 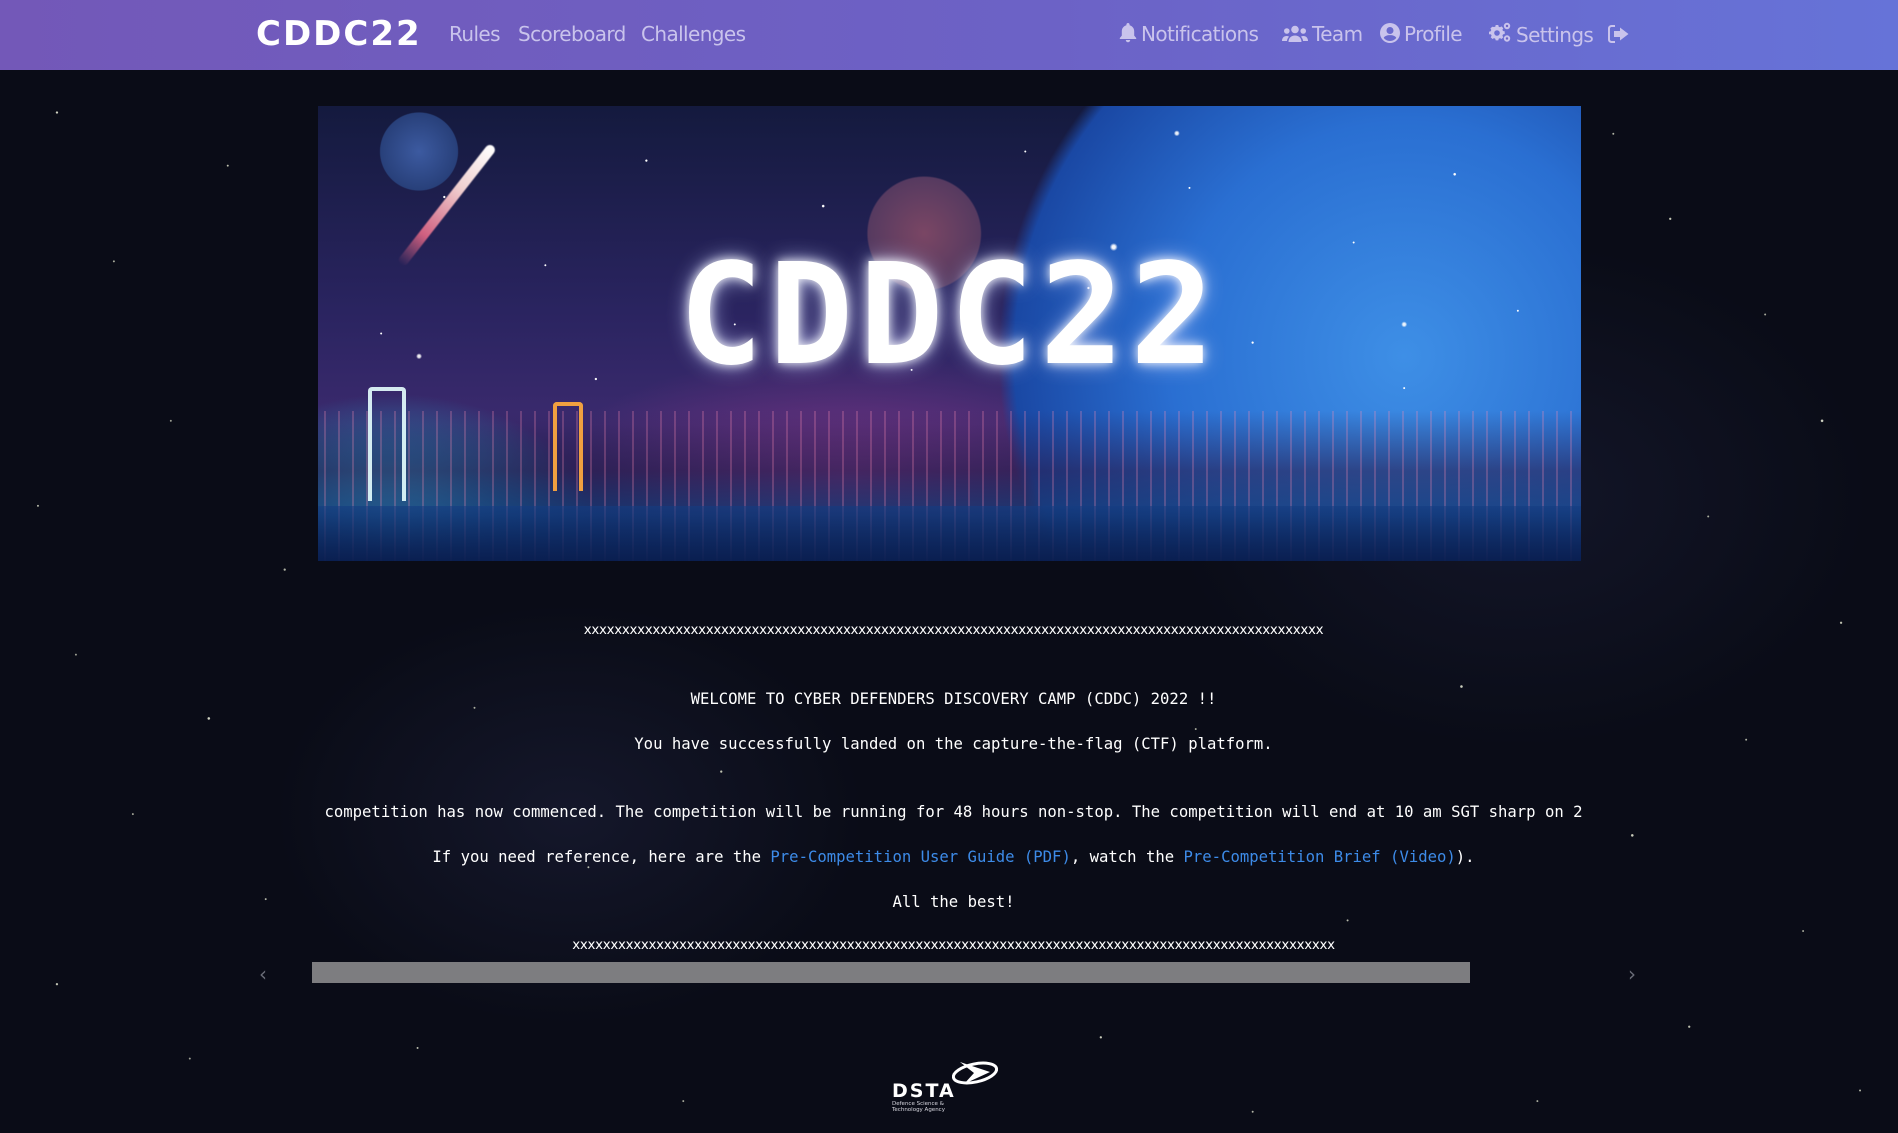 I want to click on dsta-logo: DSTA Defence Science & Technology Agency, so click(x=952, y=1088).